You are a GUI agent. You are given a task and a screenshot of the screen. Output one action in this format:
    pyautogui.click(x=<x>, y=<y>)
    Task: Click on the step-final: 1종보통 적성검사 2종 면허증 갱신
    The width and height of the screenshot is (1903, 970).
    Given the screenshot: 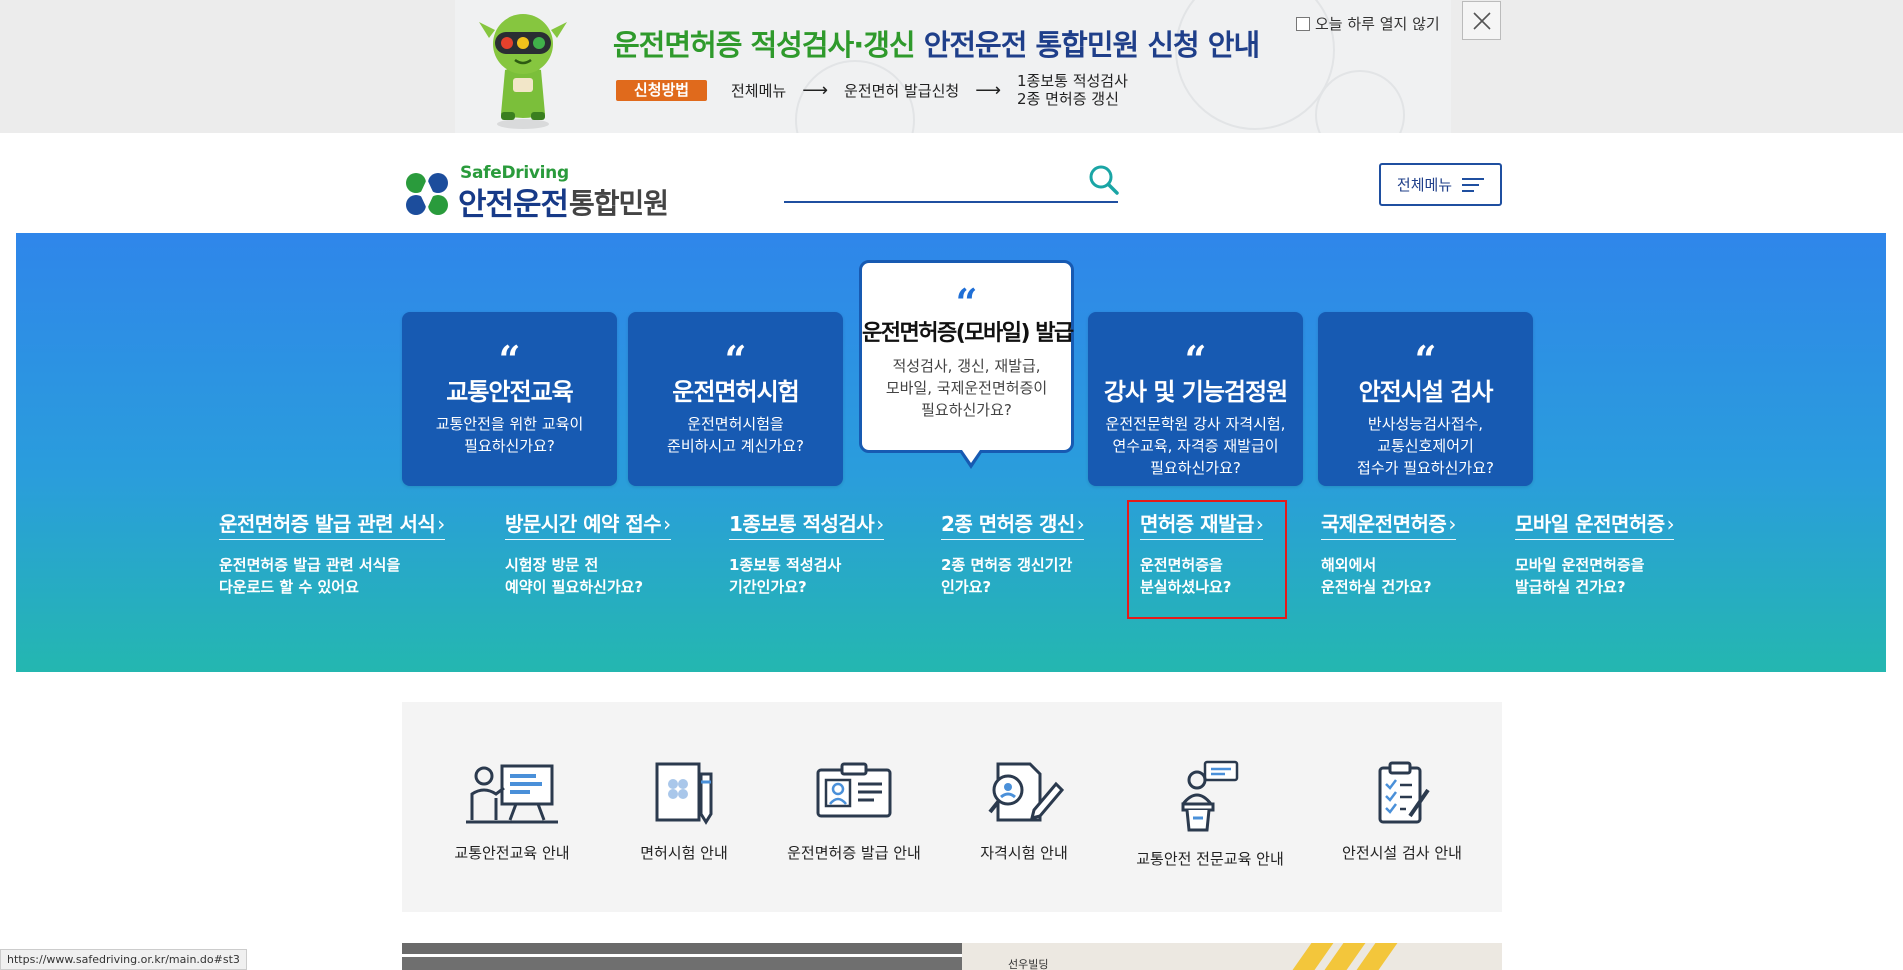 What is the action you would take?
    pyautogui.click(x=1072, y=90)
    